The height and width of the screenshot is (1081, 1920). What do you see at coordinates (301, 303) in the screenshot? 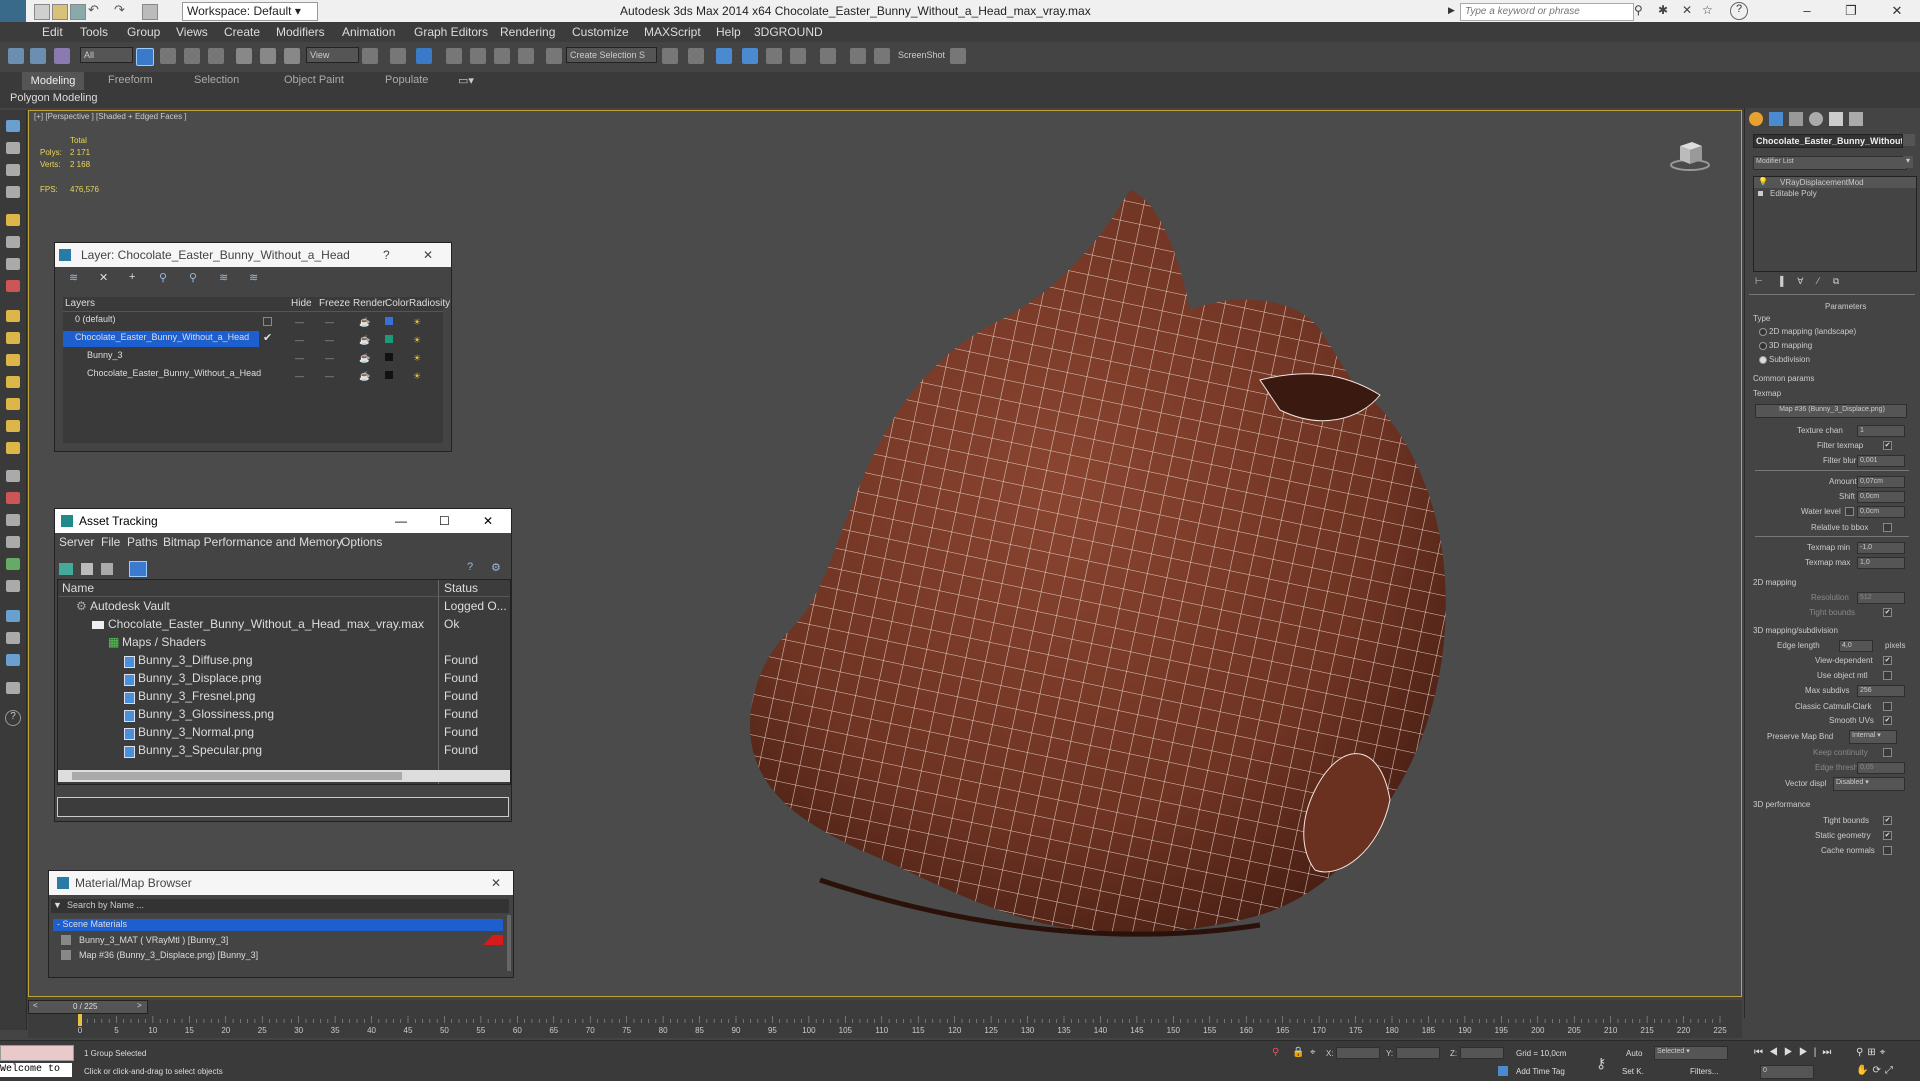
I see `layer-col-hide: Hide` at bounding box center [301, 303].